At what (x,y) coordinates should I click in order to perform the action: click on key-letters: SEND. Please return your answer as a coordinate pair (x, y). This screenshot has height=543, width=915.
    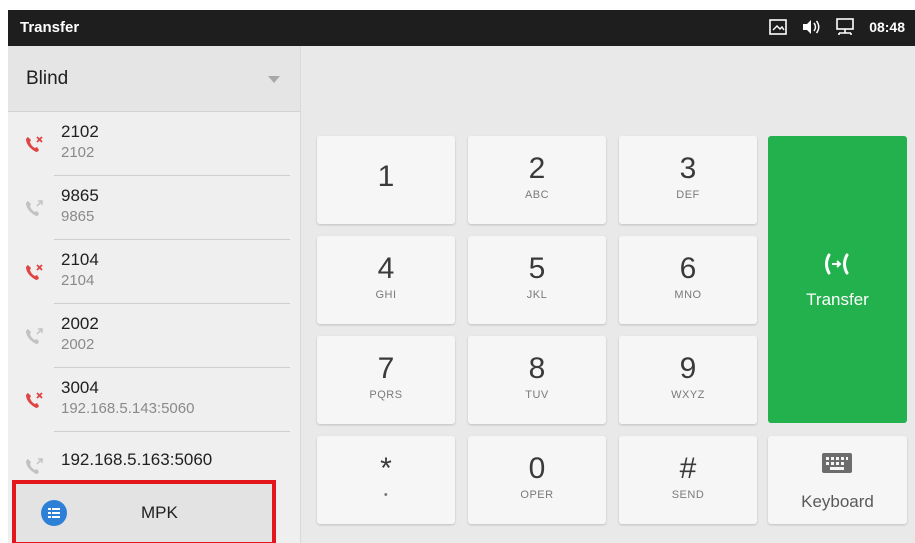
    Looking at the image, I should click on (688, 495).